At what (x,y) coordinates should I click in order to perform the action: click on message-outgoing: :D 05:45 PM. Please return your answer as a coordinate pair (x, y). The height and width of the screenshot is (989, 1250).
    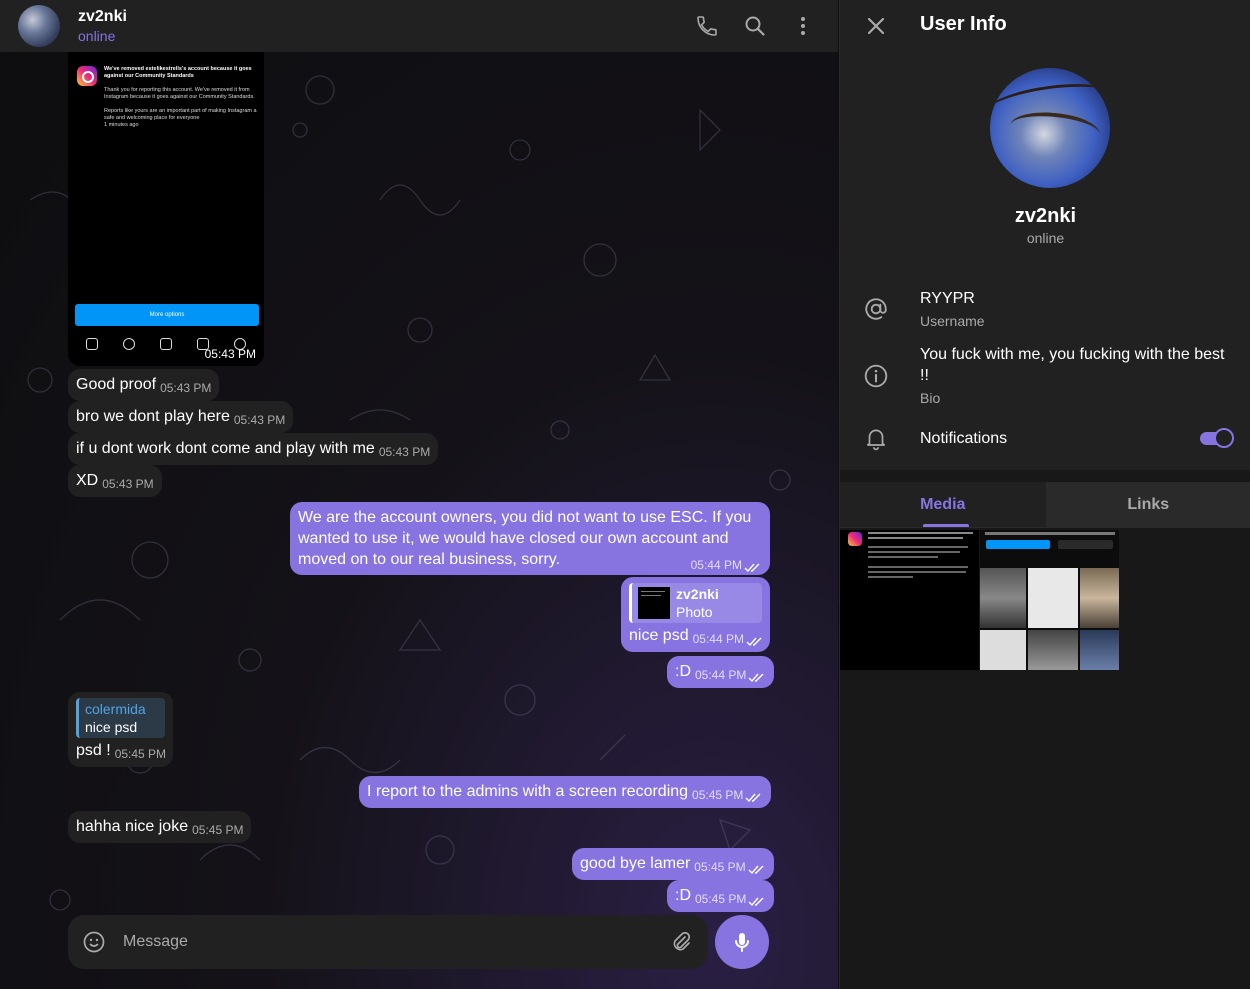
    Looking at the image, I should click on (721, 896).